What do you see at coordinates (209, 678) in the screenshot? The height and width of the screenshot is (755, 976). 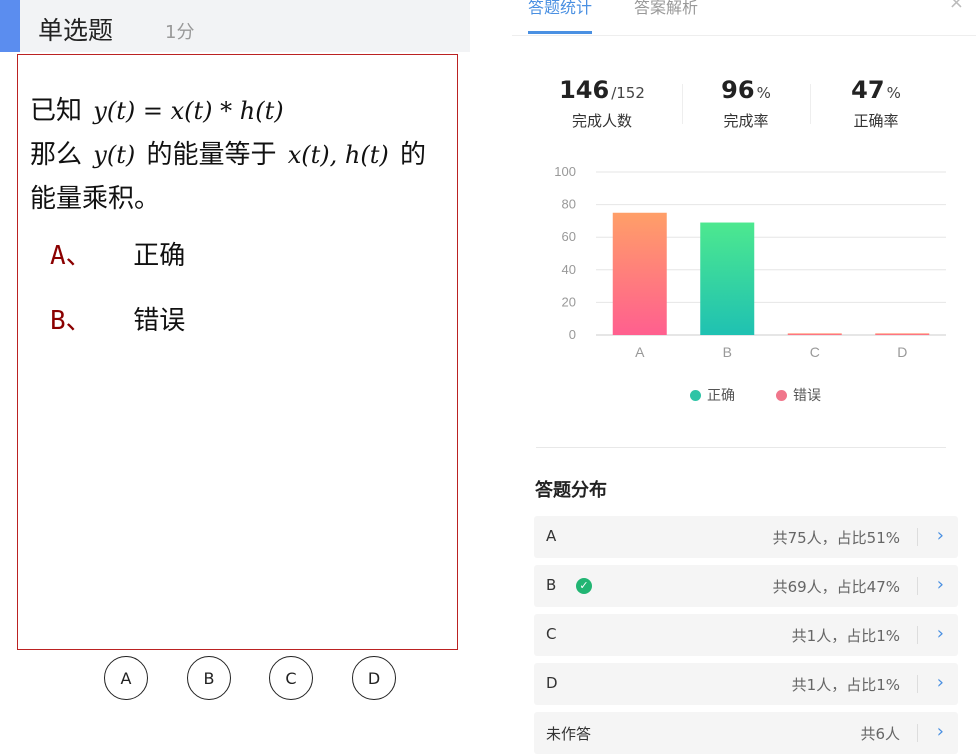 I see `choice-circle-b: B` at bounding box center [209, 678].